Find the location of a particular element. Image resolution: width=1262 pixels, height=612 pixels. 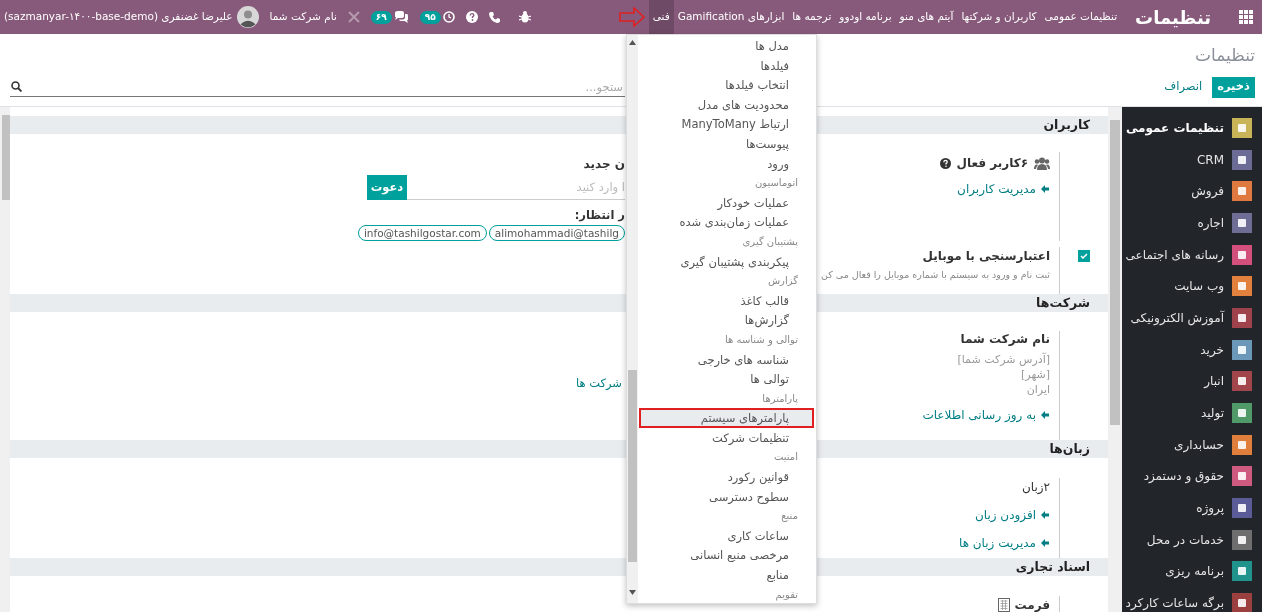

discard-button: انصراف is located at coordinates (1183, 87).